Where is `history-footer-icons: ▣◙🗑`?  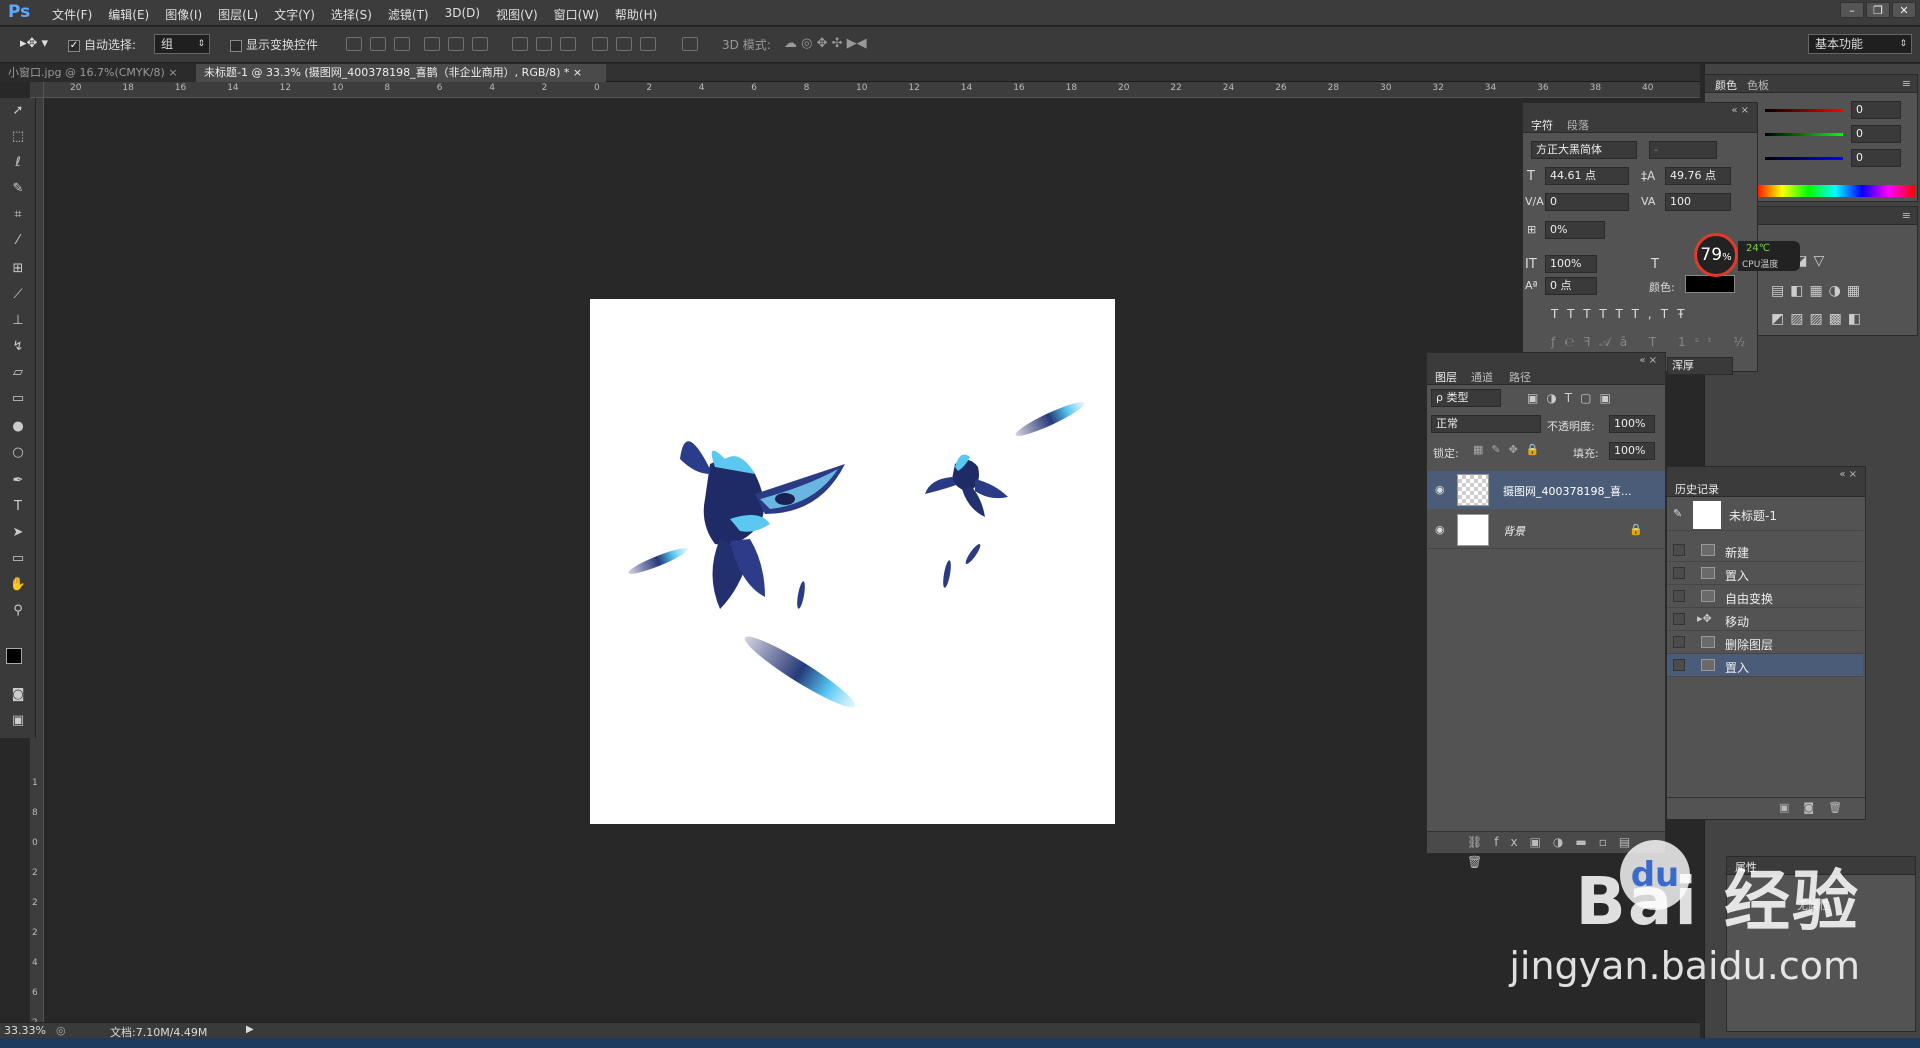 history-footer-icons: ▣◙🗑 is located at coordinates (1766, 808).